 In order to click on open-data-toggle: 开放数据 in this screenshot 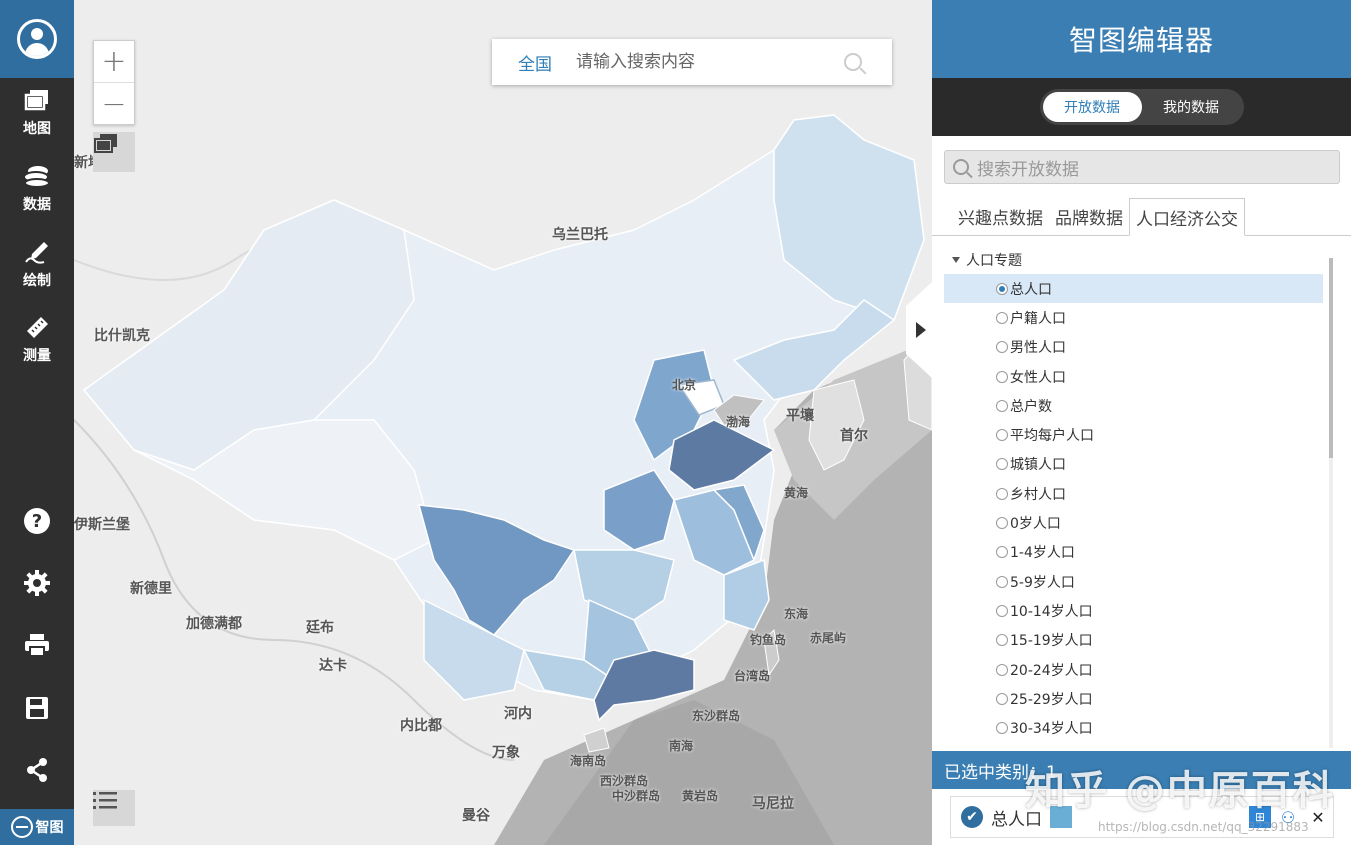, I will do `click(1092, 107)`.